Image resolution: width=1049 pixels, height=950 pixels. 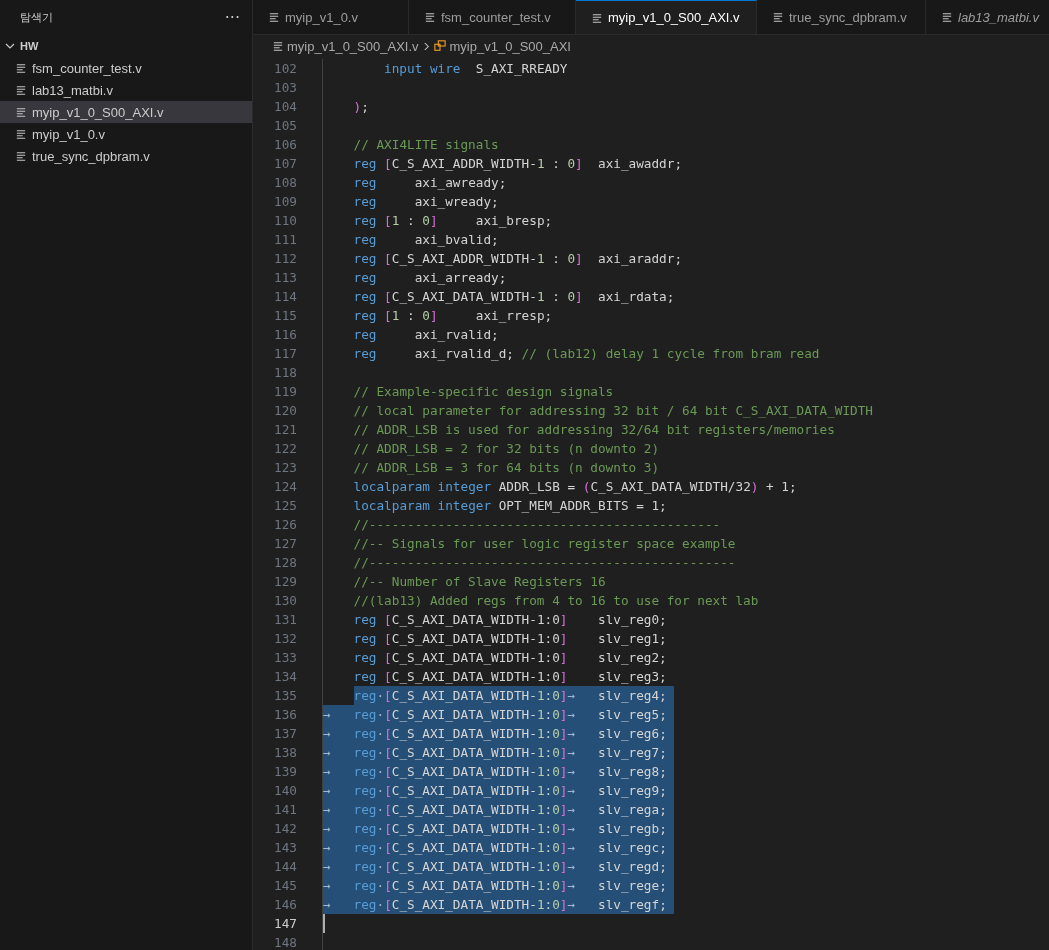 What do you see at coordinates (426, 46) in the screenshot?
I see `chevron-right-icon` at bounding box center [426, 46].